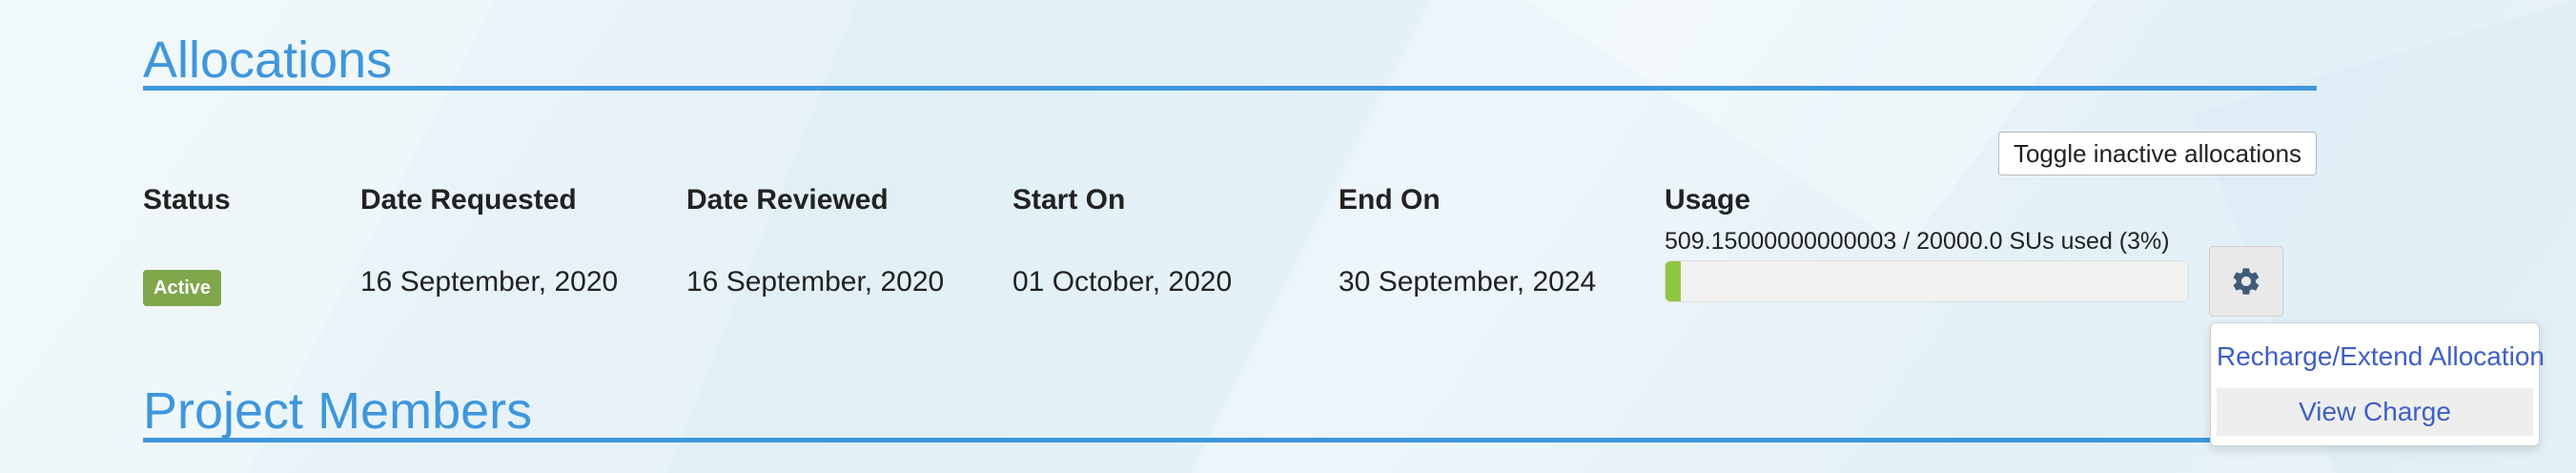 The width and height of the screenshot is (2576, 473). Describe the element at coordinates (2377, 384) in the screenshot. I see `allocation-actions-menu: Recharge/Extend Allocation View Charge` at that location.